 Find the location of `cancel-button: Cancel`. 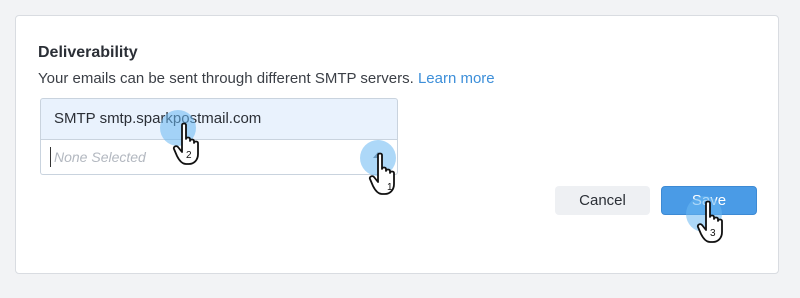

cancel-button: Cancel is located at coordinates (602, 200).